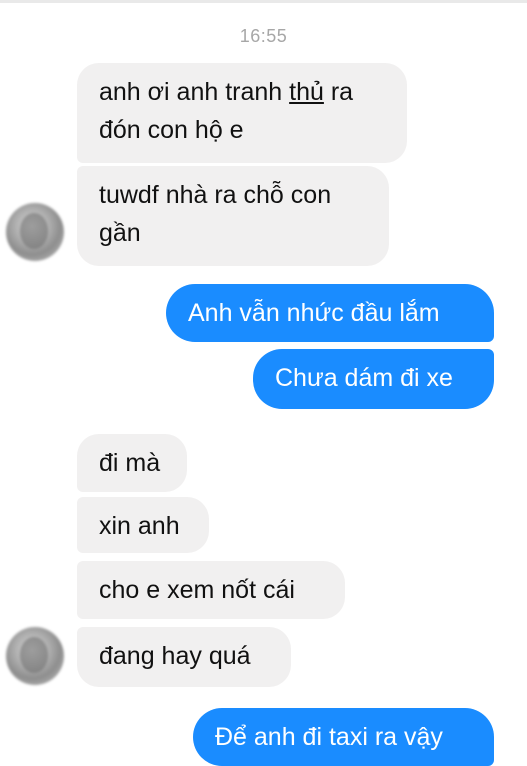  What do you see at coordinates (263, 36) in the screenshot?
I see `message-timestamp: 16:55` at bounding box center [263, 36].